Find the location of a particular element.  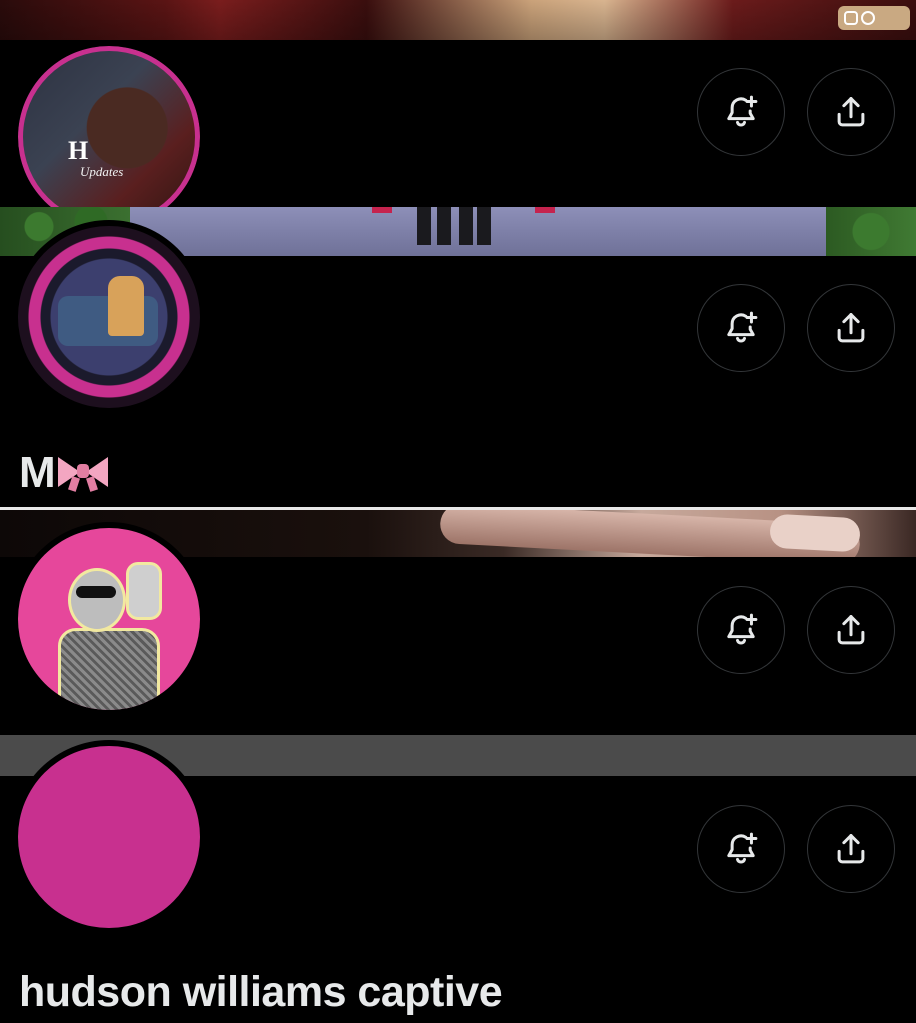

profile-display-name: M is located at coordinates (63, 473).